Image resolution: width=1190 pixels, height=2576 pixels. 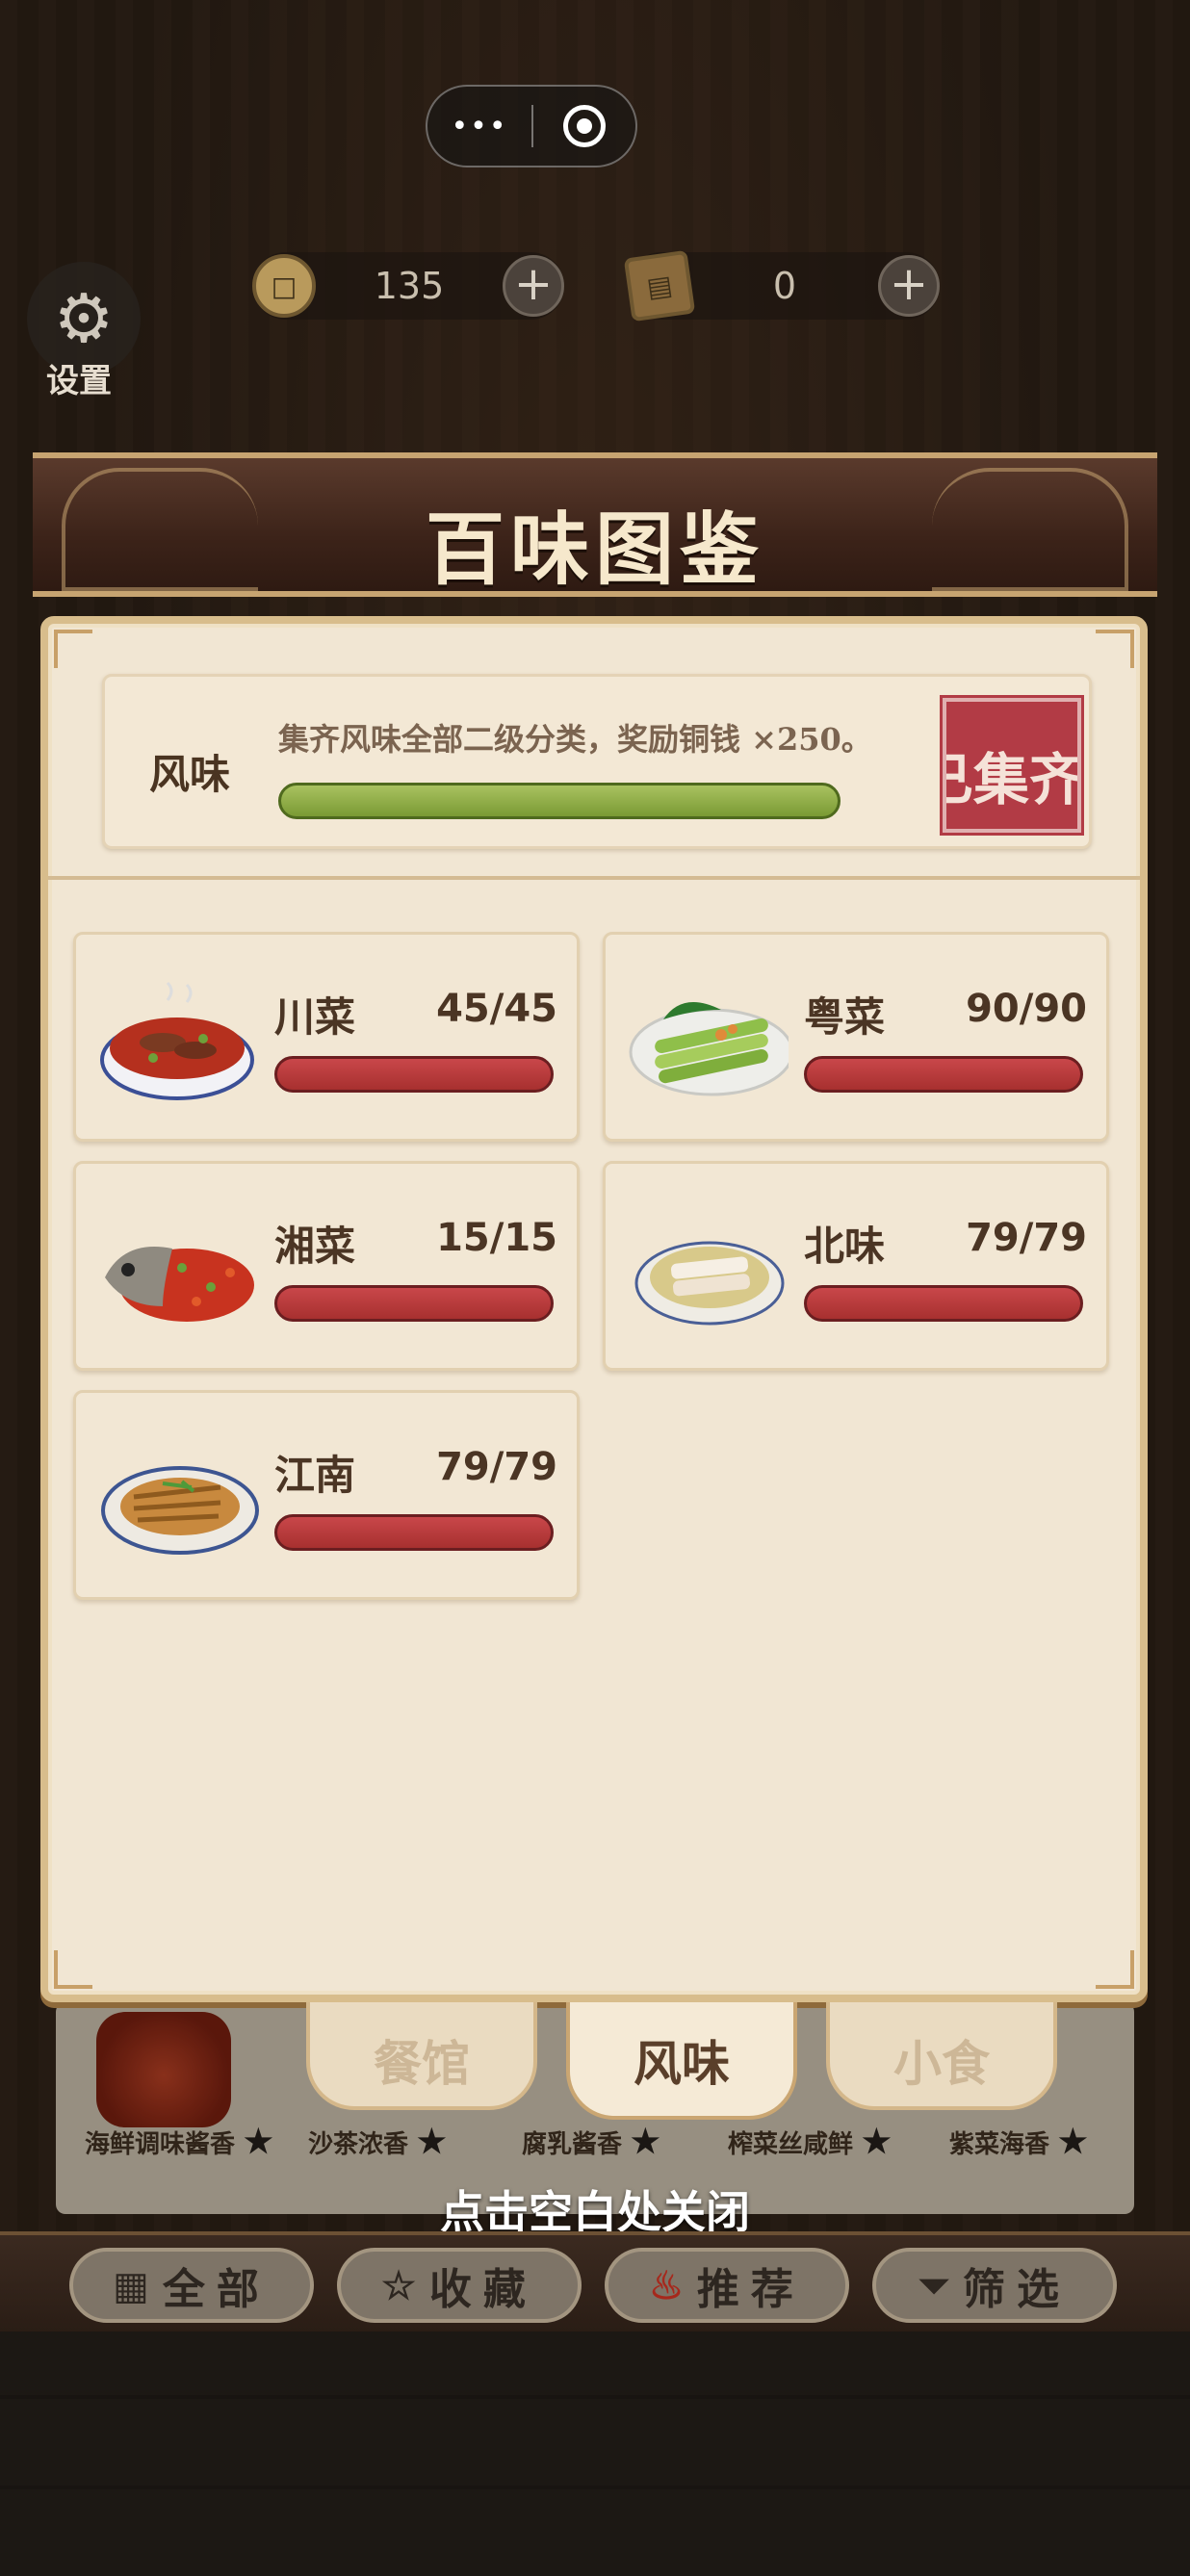 I want to click on gear-icon: ⚙, so click(x=84, y=318).